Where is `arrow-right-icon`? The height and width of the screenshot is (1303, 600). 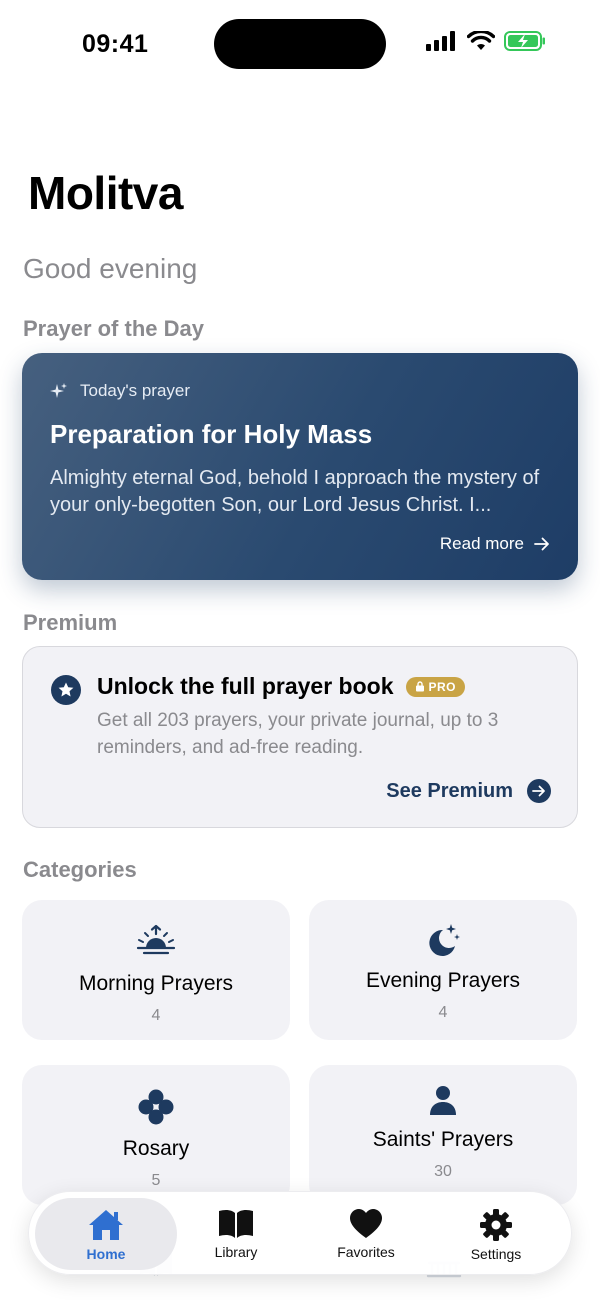 arrow-right-icon is located at coordinates (541, 544).